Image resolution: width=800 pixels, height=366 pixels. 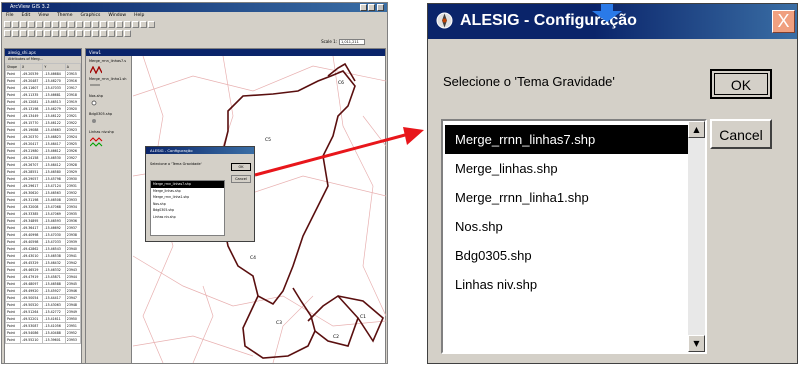 What do you see at coordinates (43, 284) in the screenshot?
I see `table-row: Point -49.48097 -15.46588 23945` at bounding box center [43, 284].